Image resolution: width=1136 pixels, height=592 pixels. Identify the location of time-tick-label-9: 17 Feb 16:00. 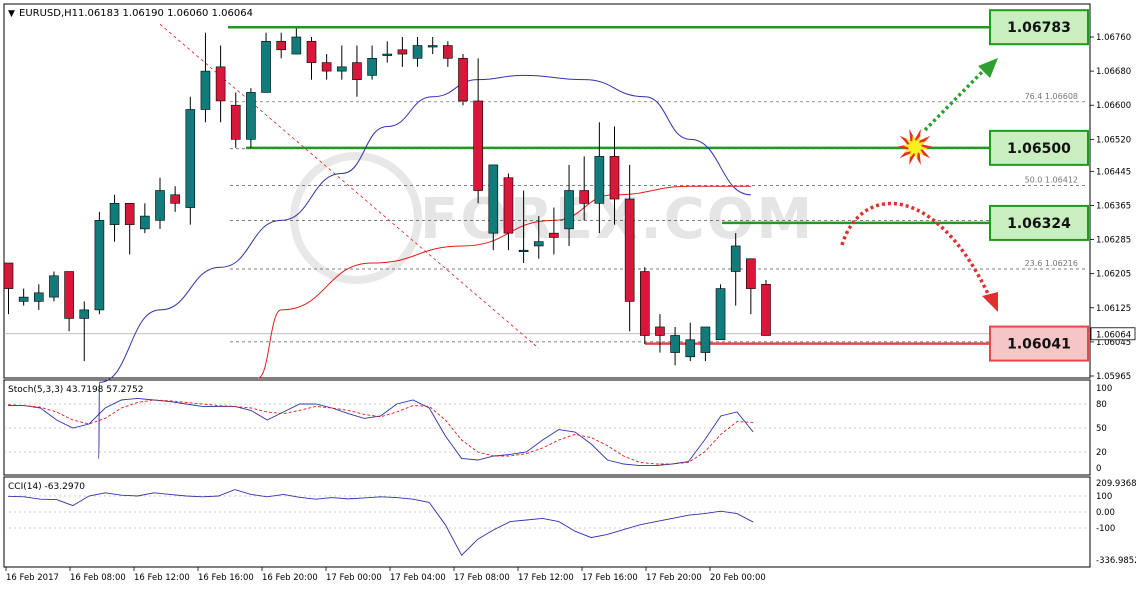
(610, 578).